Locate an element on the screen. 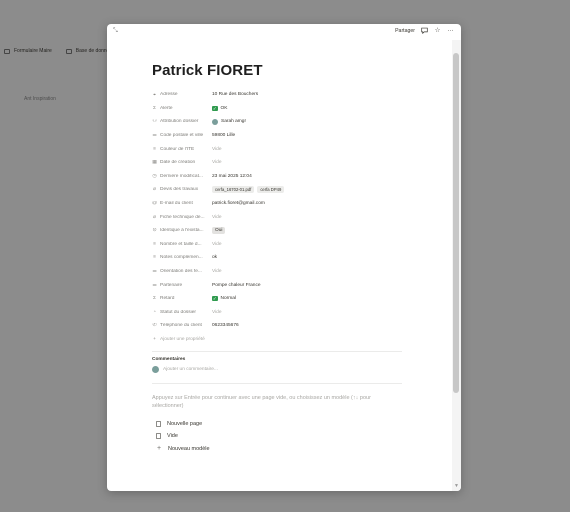  template-label: Nouvelle page is located at coordinates (185, 423).